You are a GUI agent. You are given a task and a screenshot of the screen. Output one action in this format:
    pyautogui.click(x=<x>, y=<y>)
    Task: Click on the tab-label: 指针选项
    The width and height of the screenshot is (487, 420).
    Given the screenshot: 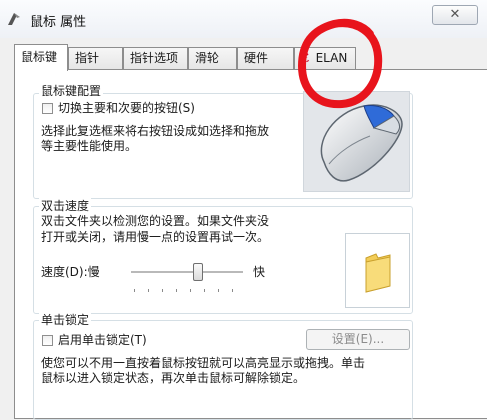 What is the action you would take?
    pyautogui.click(x=154, y=58)
    